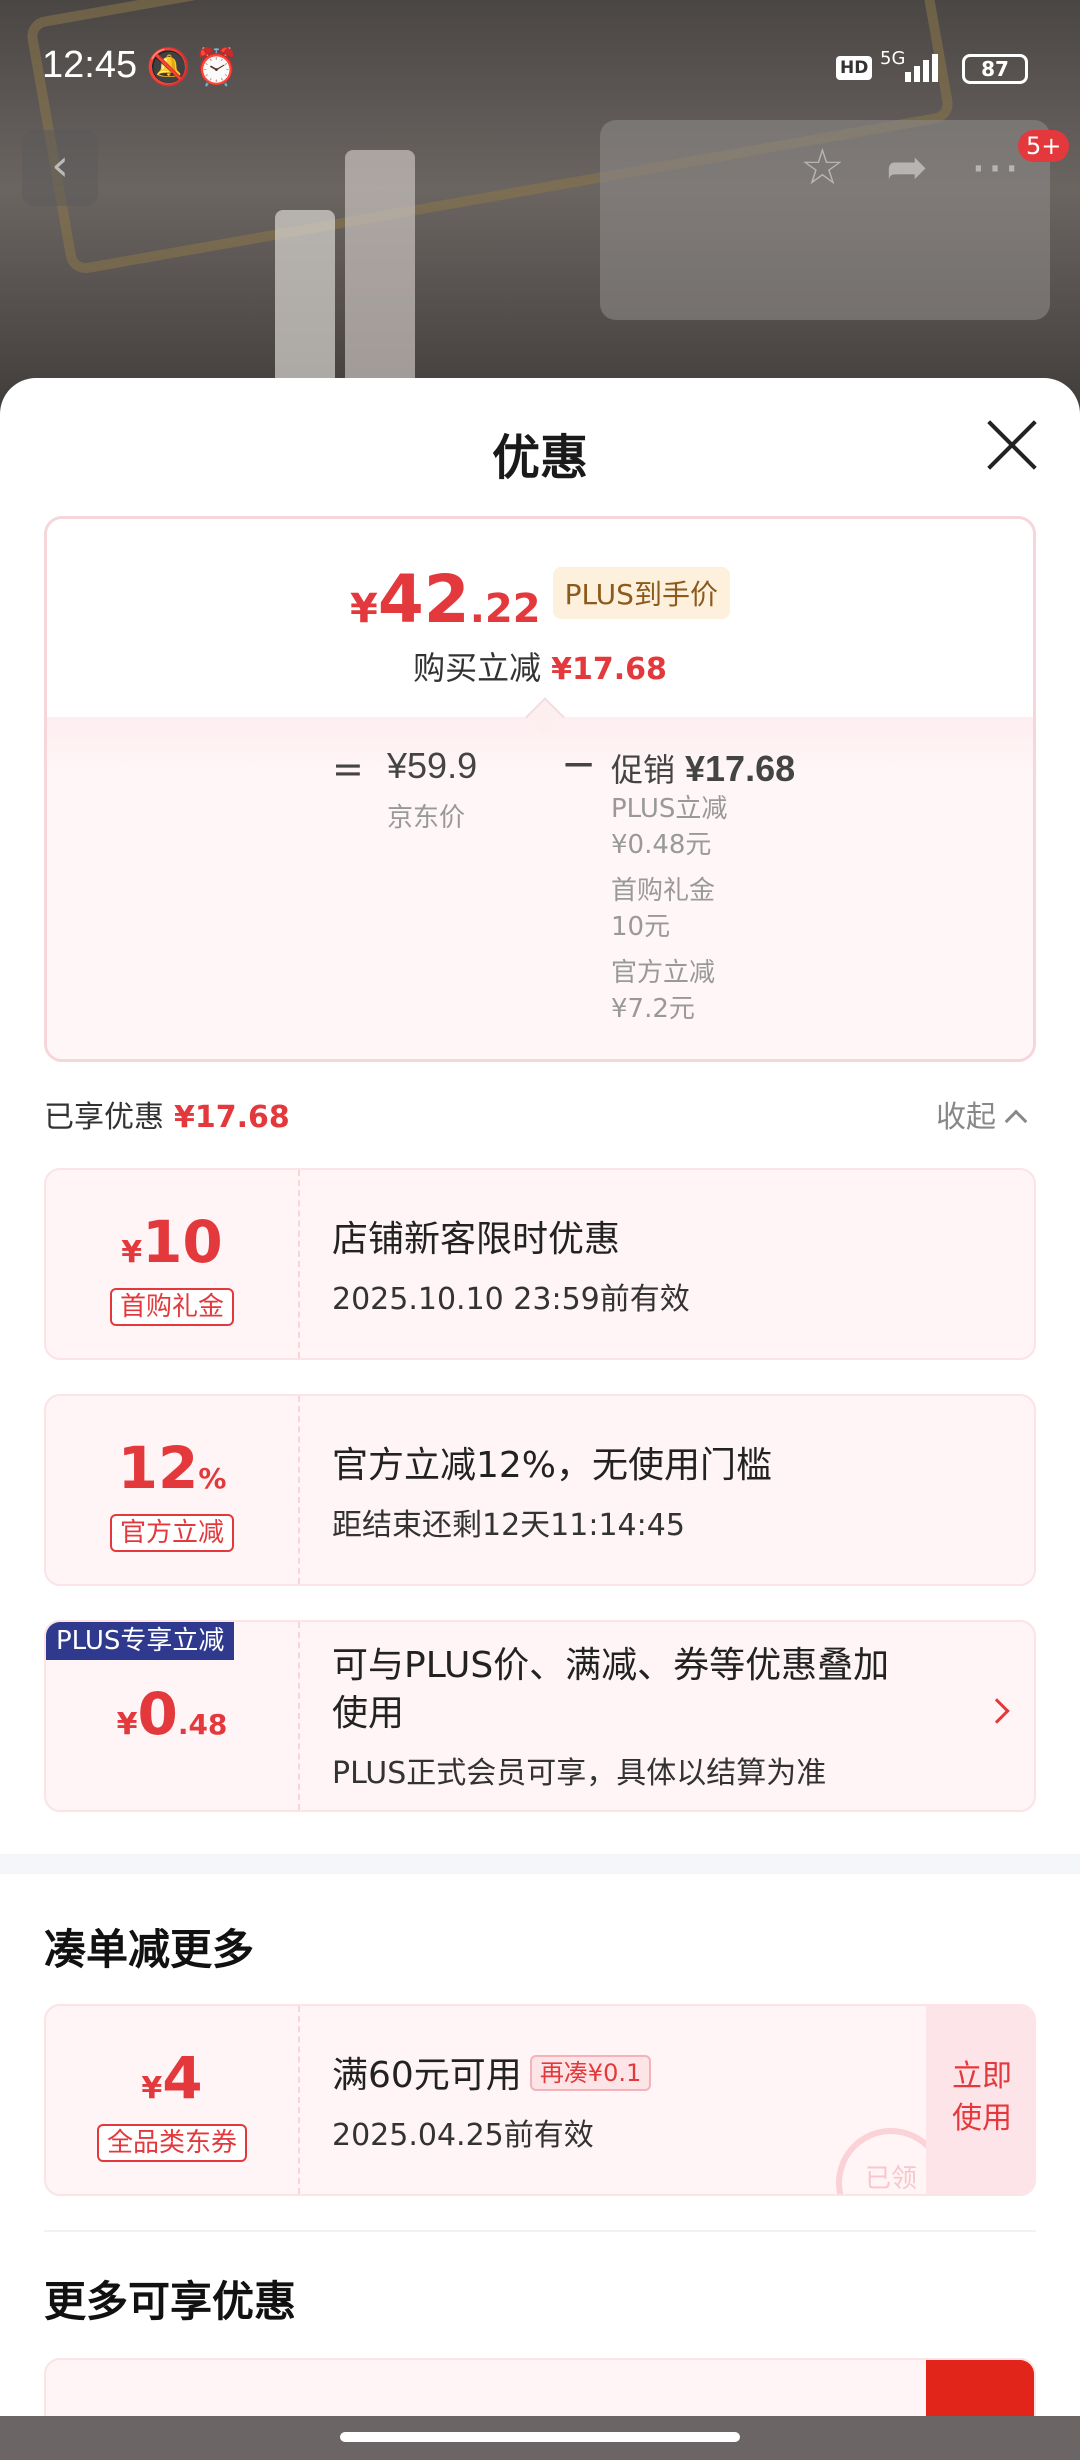 This screenshot has height=2460, width=1080. What do you see at coordinates (982, 2076) in the screenshot?
I see `use-now-line1: 立即` at bounding box center [982, 2076].